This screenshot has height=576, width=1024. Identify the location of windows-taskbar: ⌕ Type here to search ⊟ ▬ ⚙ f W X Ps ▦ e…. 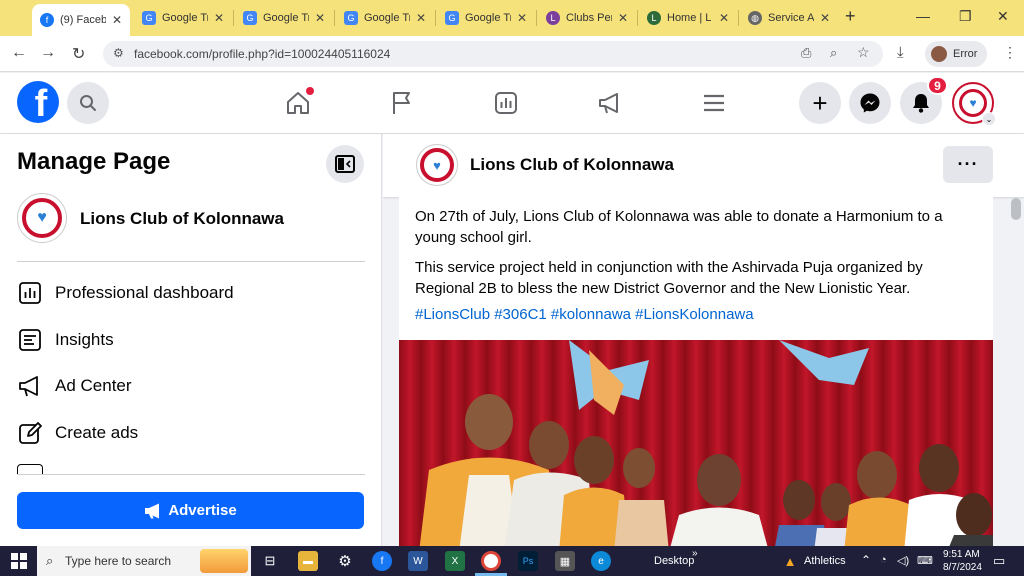
(512, 561).